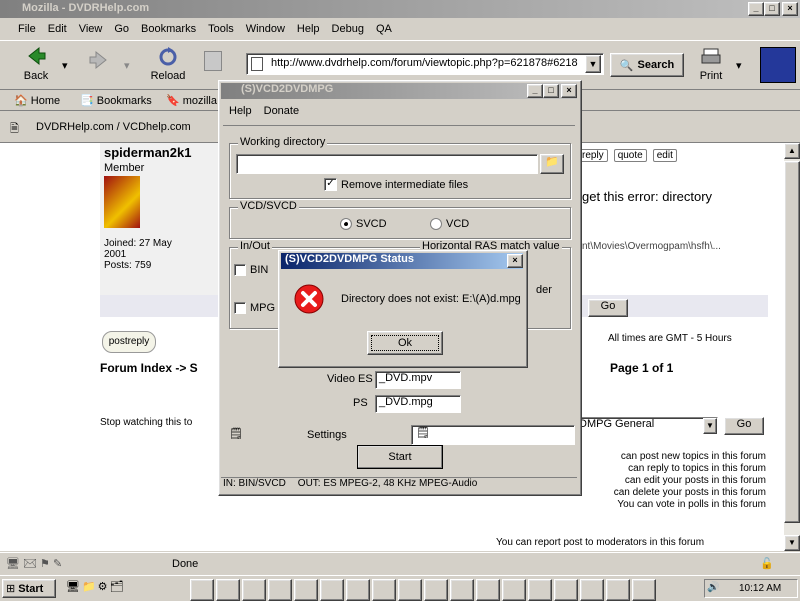  Describe the element at coordinates (236, 433) in the screenshot. I see `settings-icon: 🗒` at that location.